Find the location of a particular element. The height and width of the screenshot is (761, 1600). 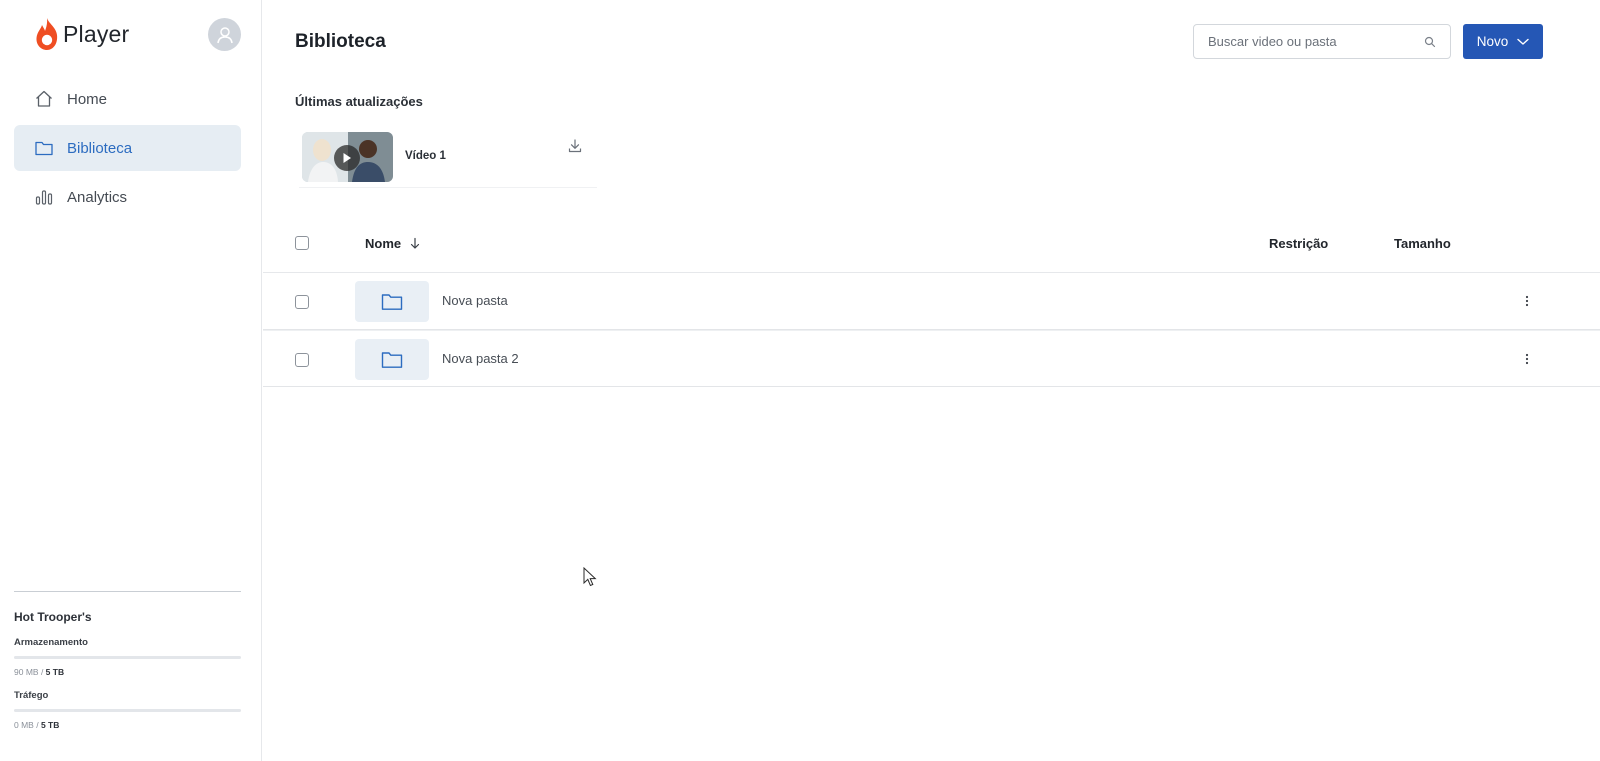

sidebar-item-analytics: Analytics is located at coordinates (127, 197).